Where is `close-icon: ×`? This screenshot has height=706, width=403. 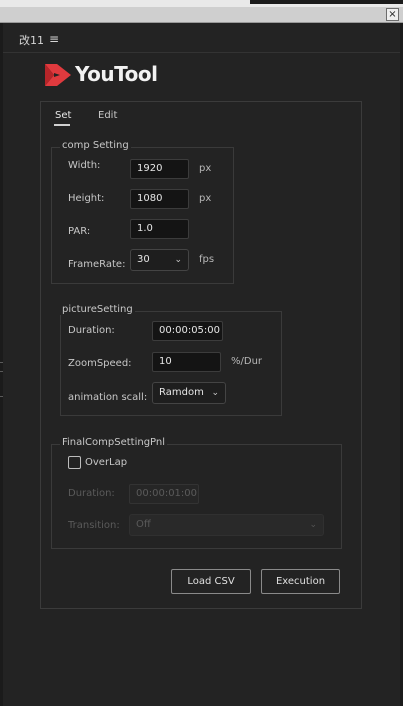 close-icon: × is located at coordinates (392, 14).